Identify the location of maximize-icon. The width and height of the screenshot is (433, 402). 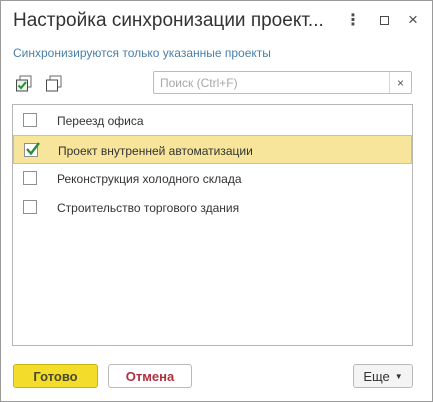
(384, 20).